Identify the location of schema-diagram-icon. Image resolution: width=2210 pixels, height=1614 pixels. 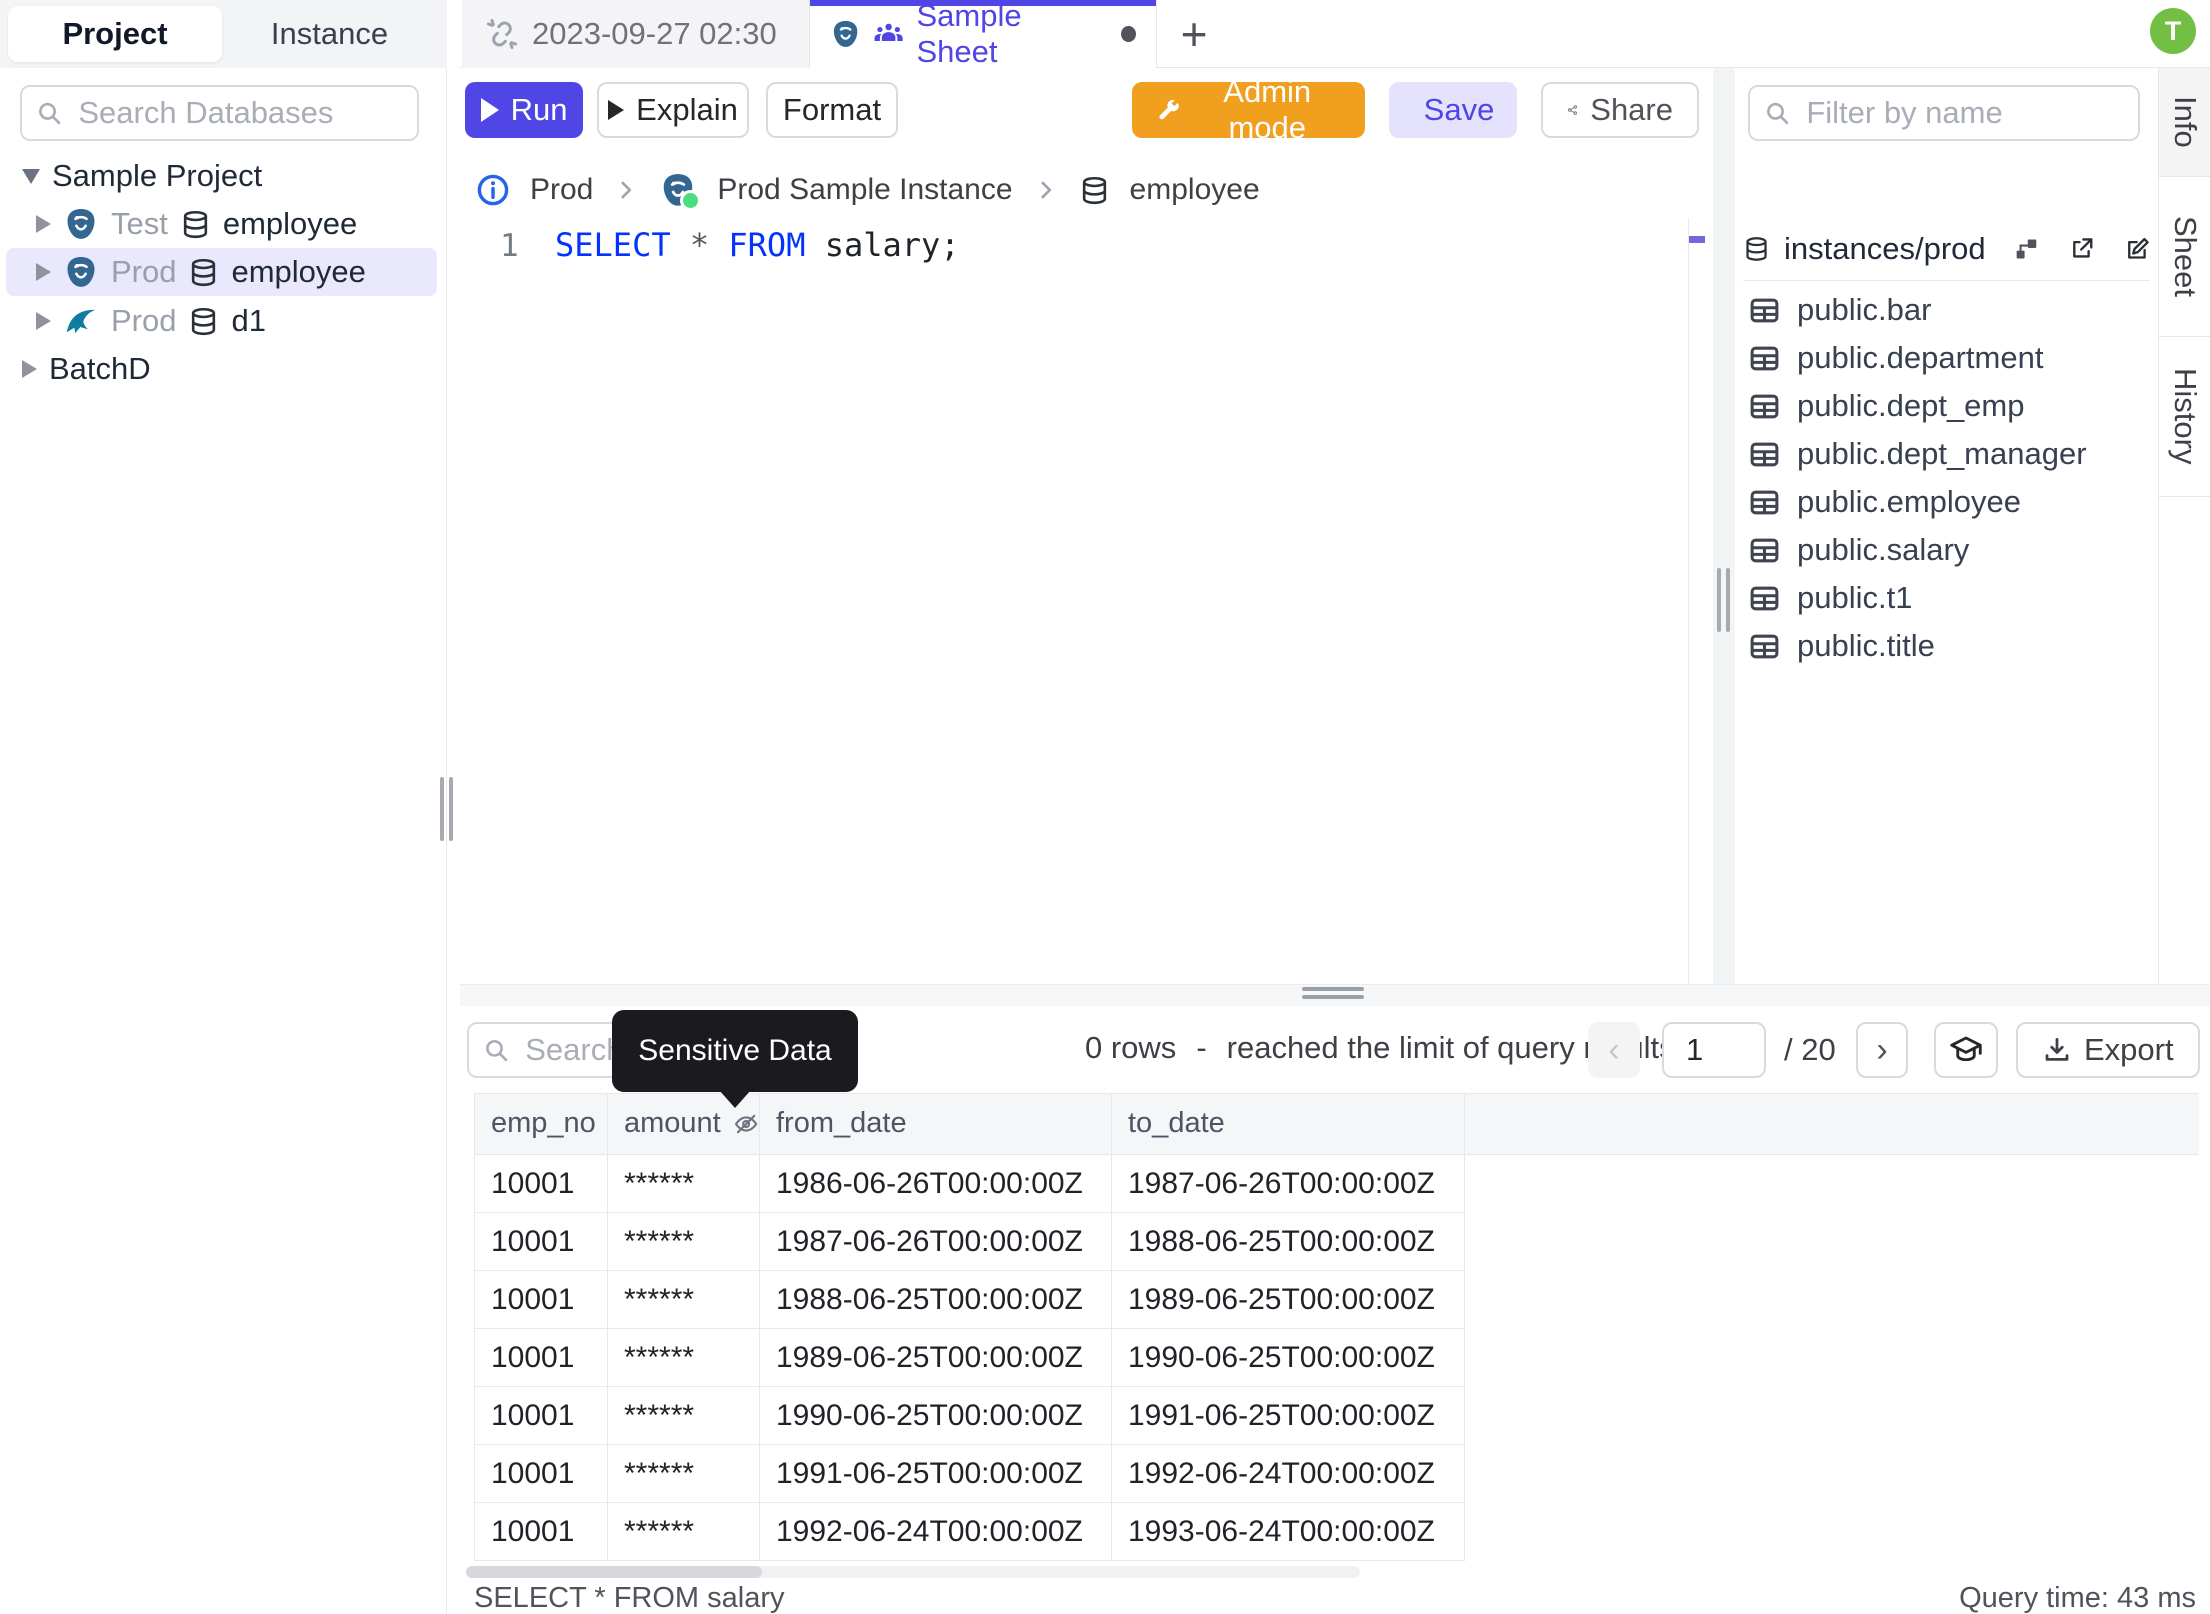
(2026, 249).